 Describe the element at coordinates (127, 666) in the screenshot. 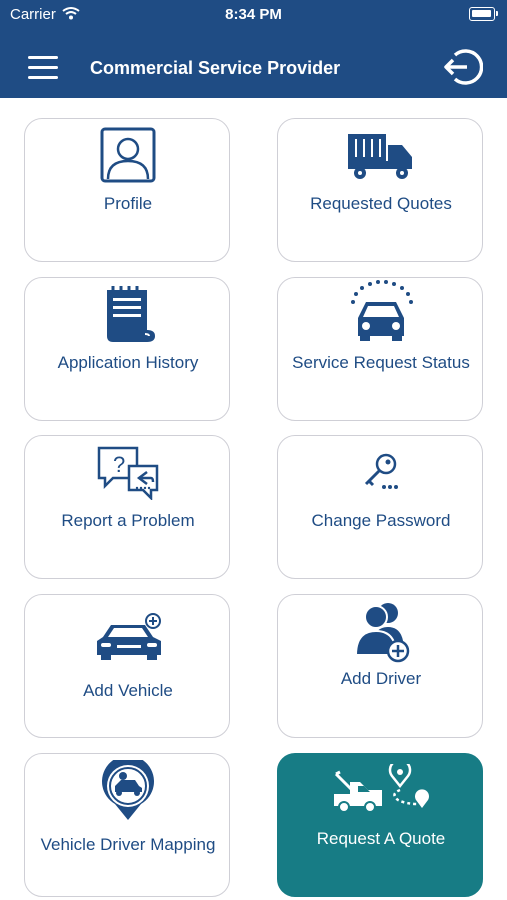

I see `tile-add-vehicle: Add Vehicle` at that location.